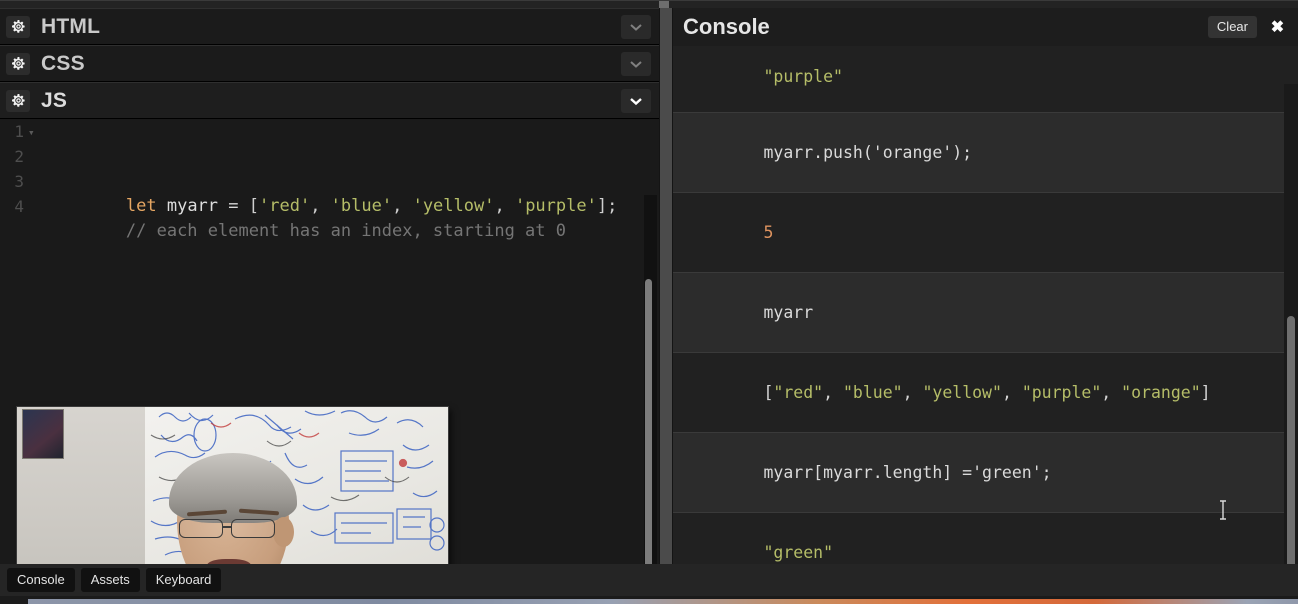 The width and height of the screenshot is (1298, 604). I want to click on video-frame, so click(232, 485).